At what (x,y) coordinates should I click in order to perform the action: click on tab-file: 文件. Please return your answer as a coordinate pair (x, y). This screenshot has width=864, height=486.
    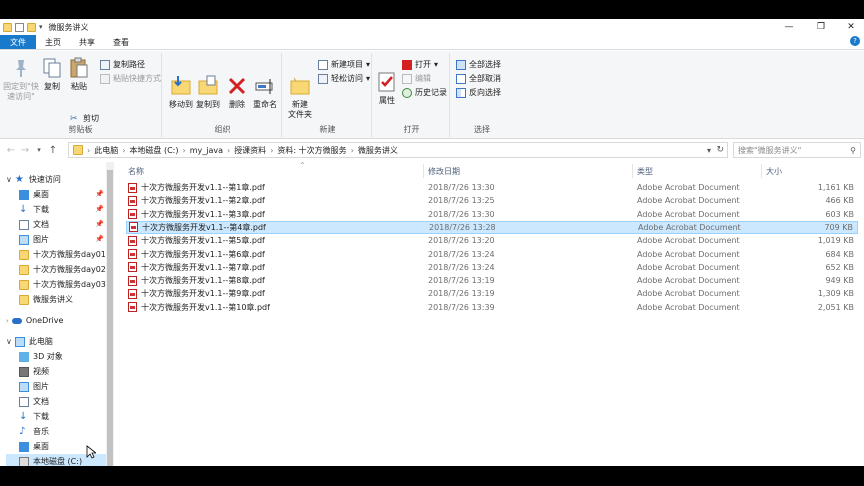
    Looking at the image, I should click on (18, 42).